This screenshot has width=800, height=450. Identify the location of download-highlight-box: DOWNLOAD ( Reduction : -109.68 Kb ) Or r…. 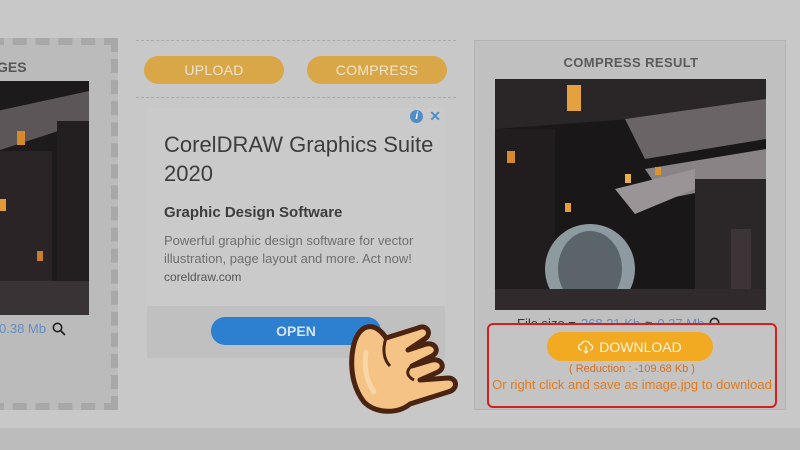
(632, 365).